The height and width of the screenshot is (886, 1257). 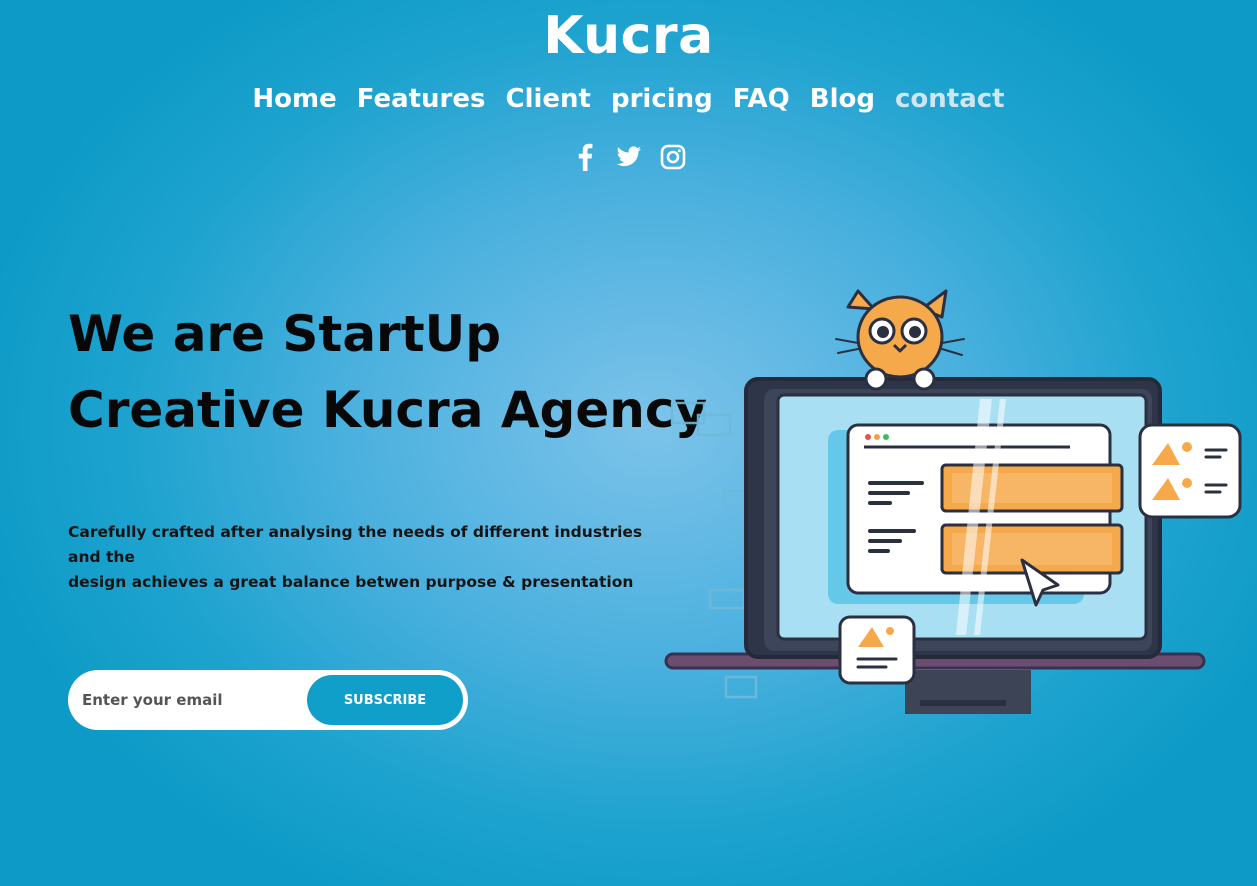 What do you see at coordinates (548, 99) in the screenshot?
I see `nav-client: Client` at bounding box center [548, 99].